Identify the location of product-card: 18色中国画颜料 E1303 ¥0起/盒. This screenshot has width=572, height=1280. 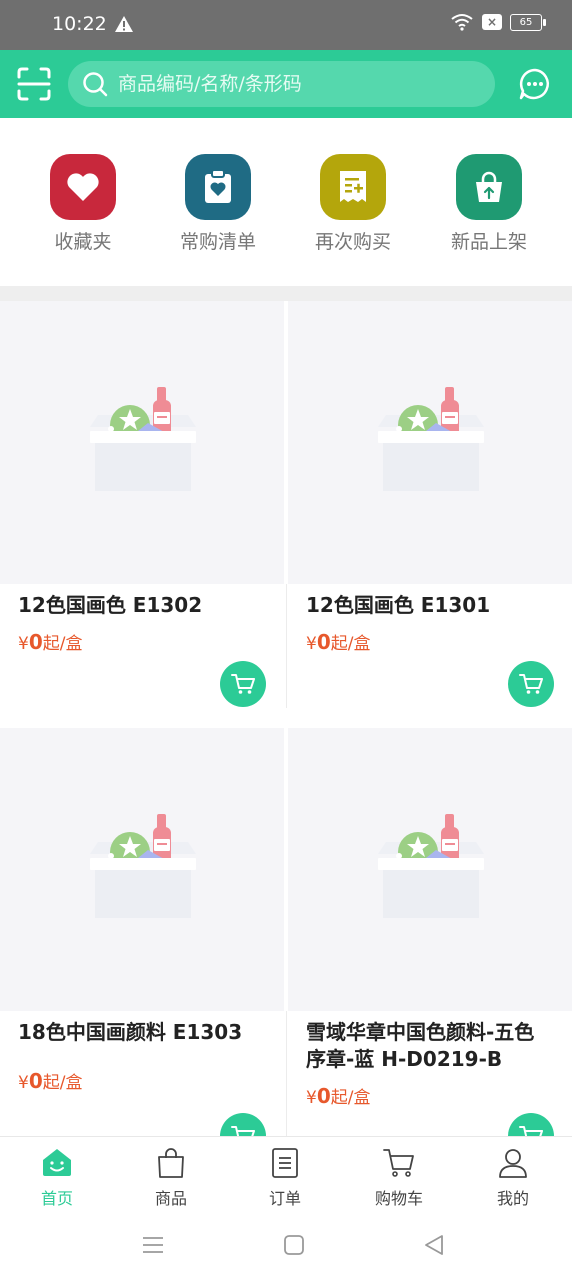
(142, 910).